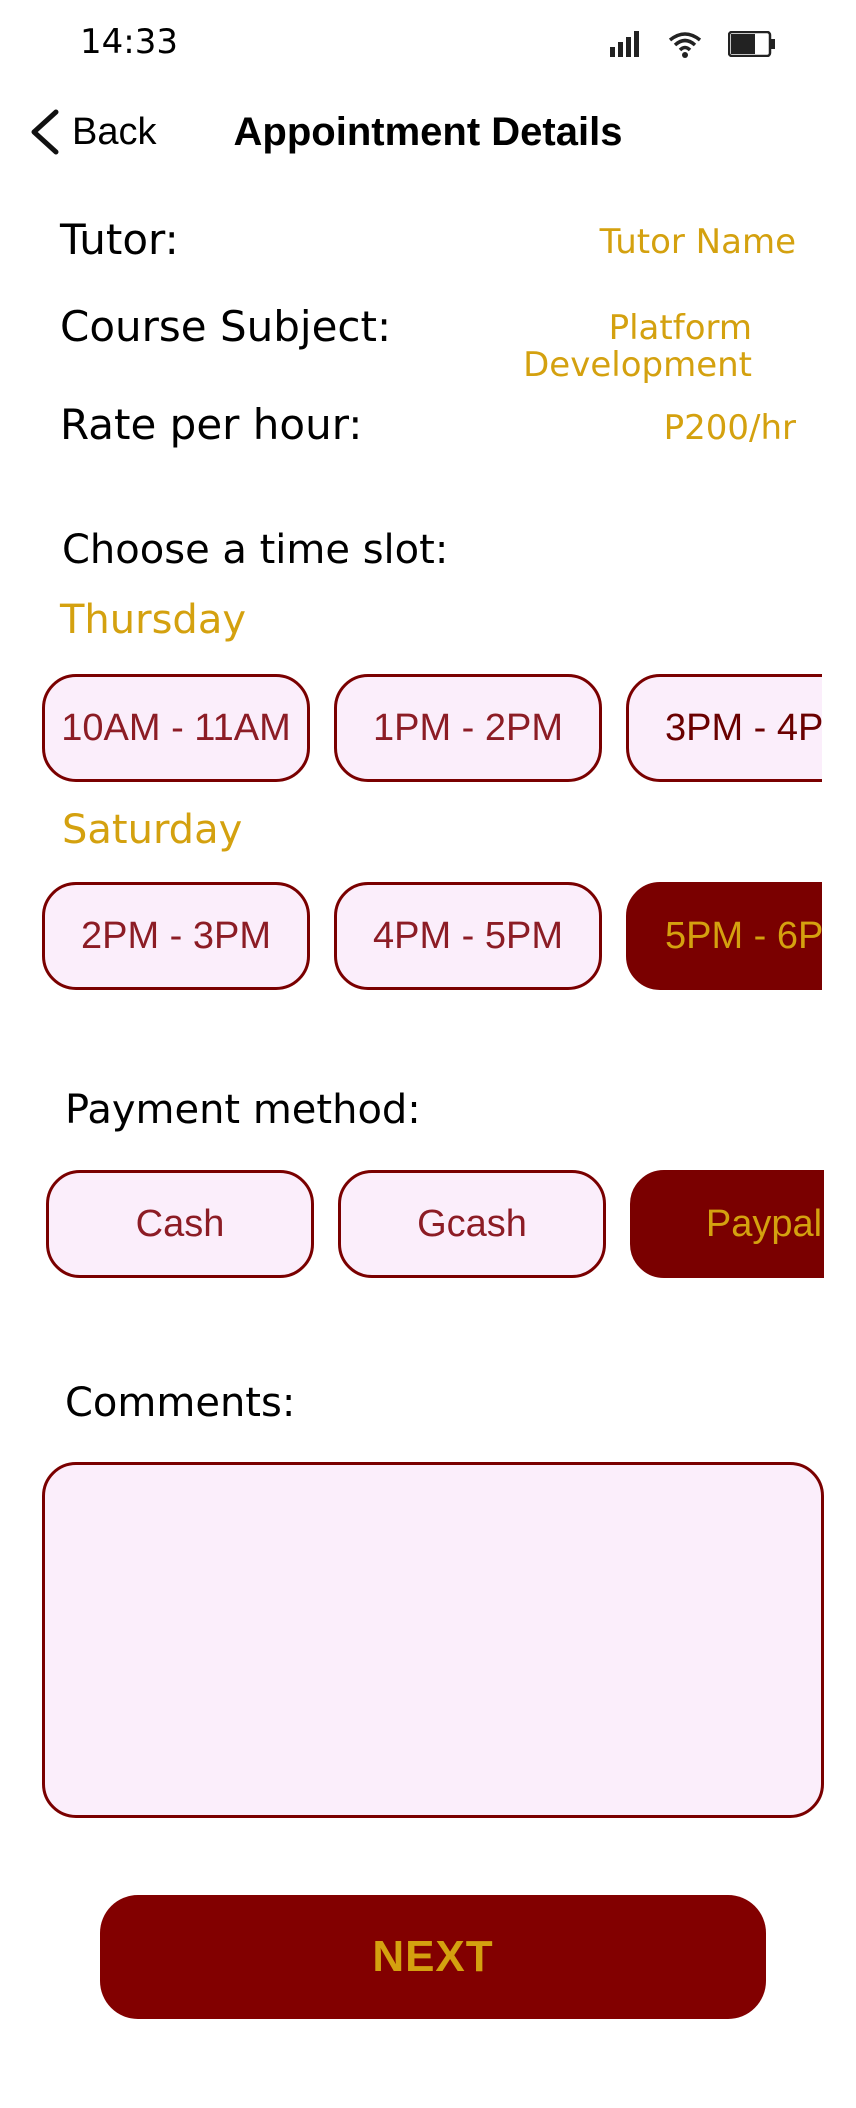 This screenshot has height=2108, width=856. I want to click on signal-icon, so click(624, 44).